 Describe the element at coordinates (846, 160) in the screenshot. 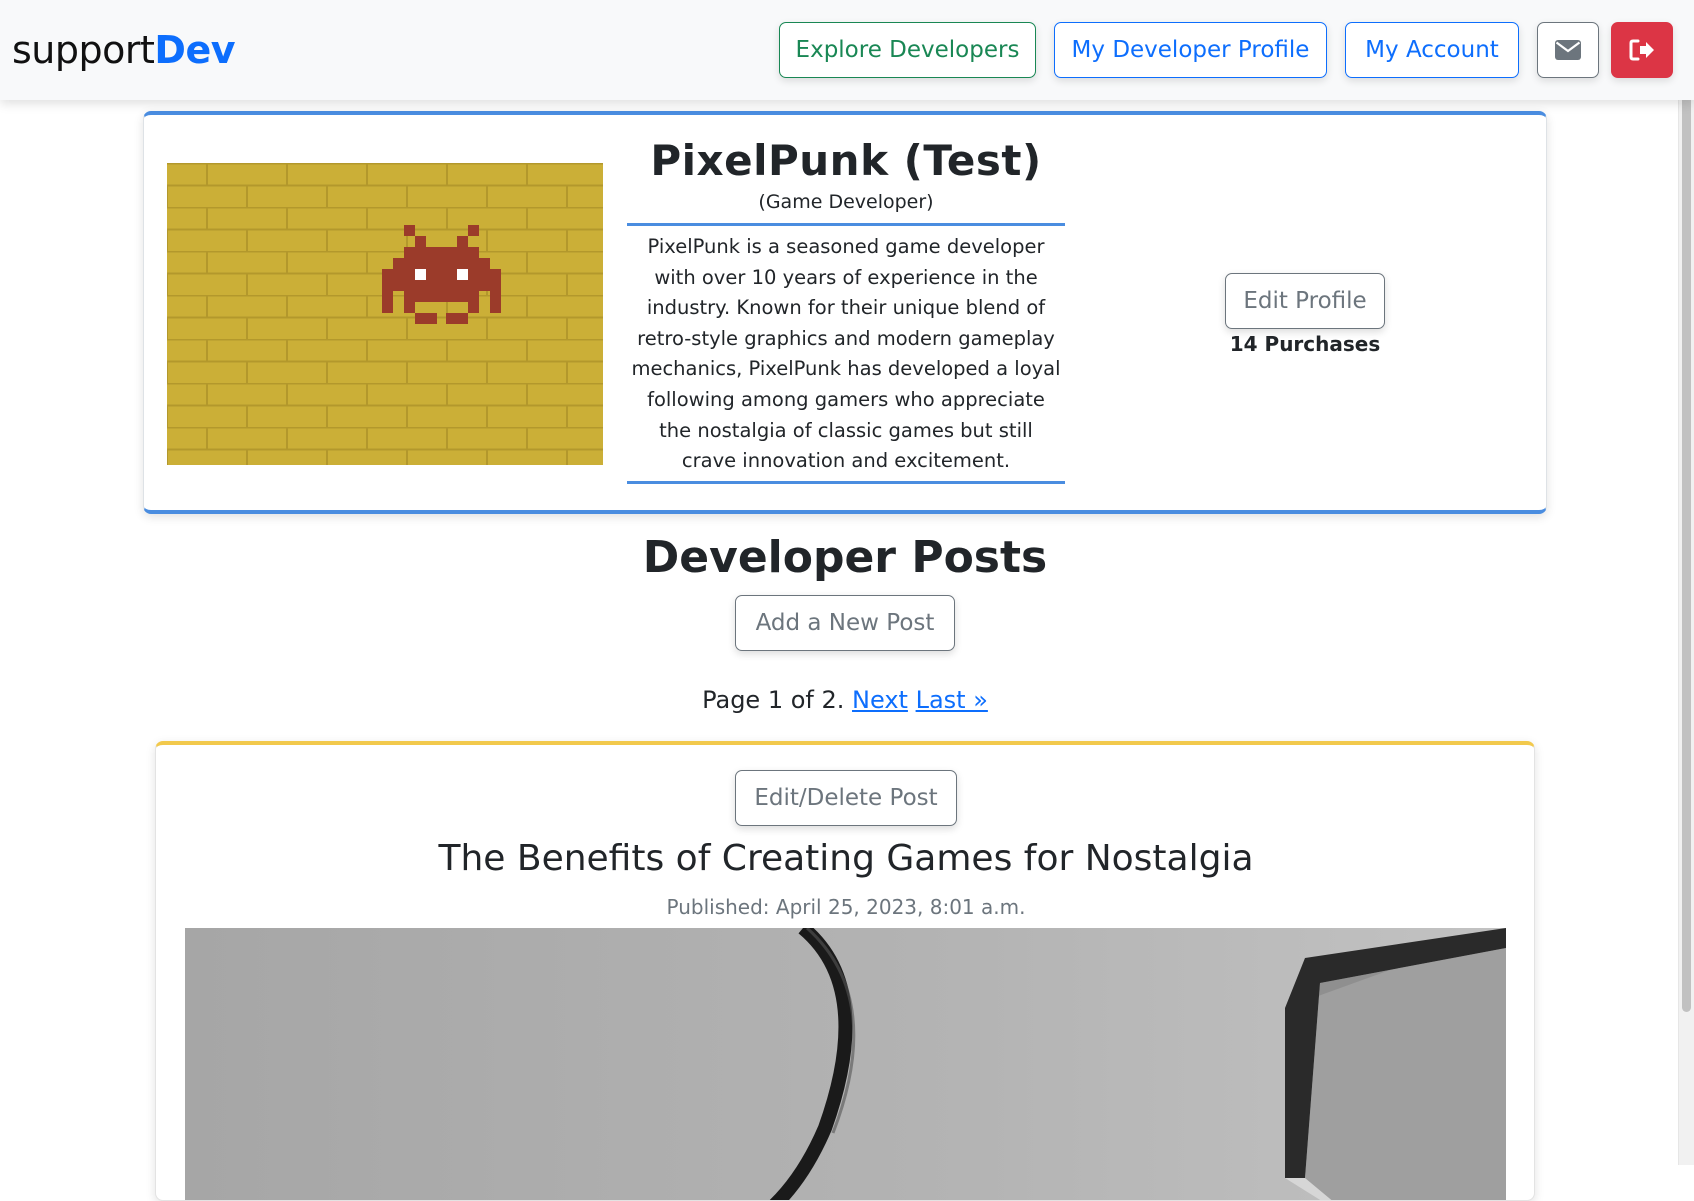

I see `developer-name: PixelPunk (Test)` at that location.